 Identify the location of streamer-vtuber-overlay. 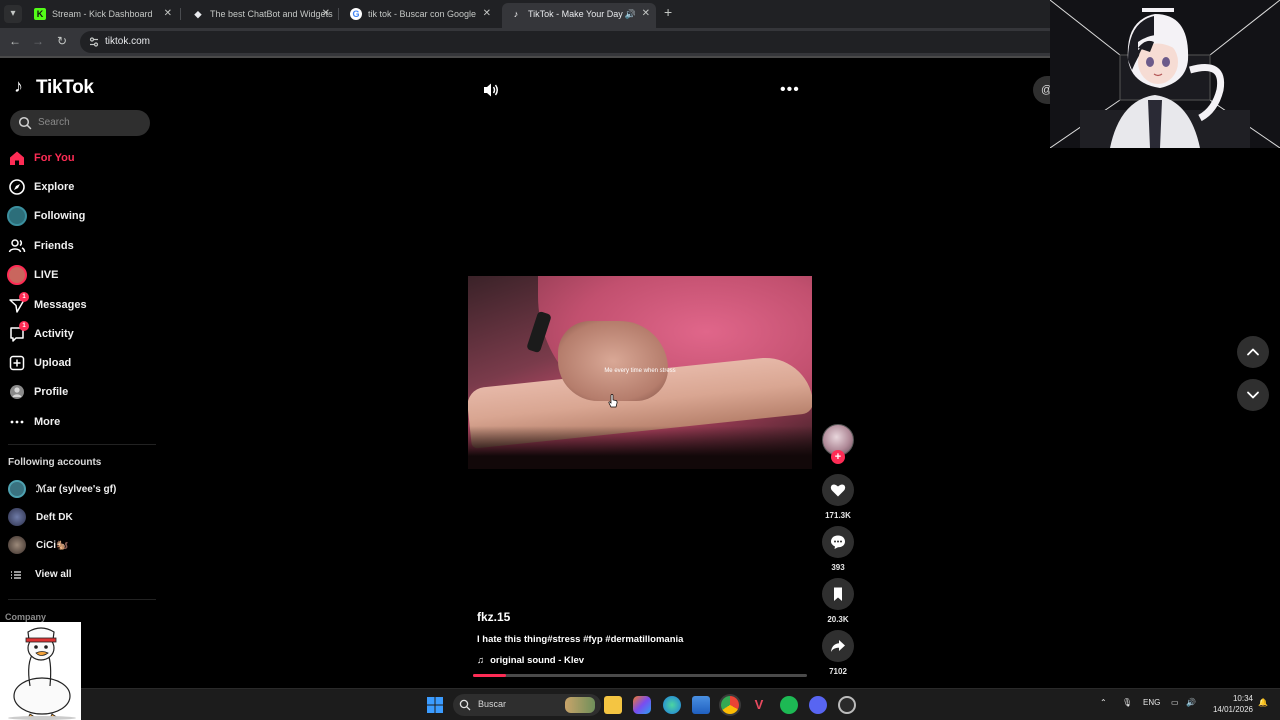
(1165, 74).